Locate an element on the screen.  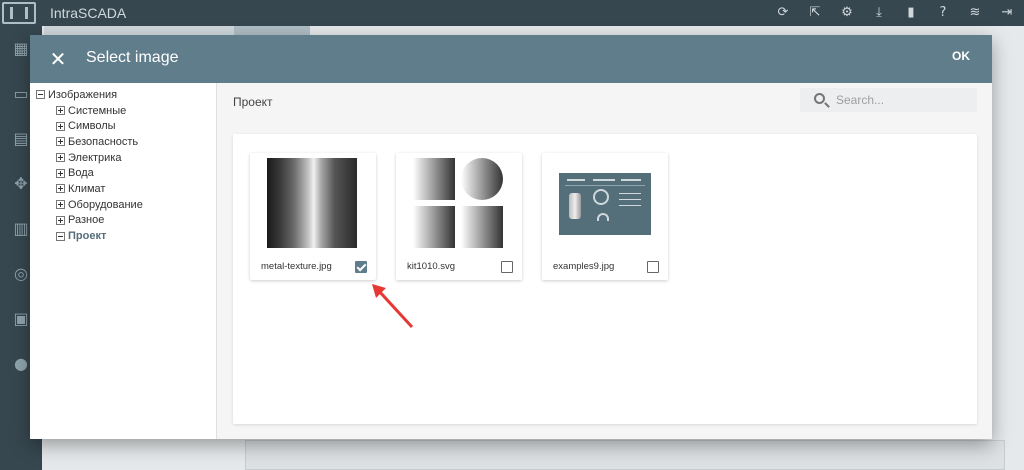
annotation-arrow-icon is located at coordinates (393, 306).